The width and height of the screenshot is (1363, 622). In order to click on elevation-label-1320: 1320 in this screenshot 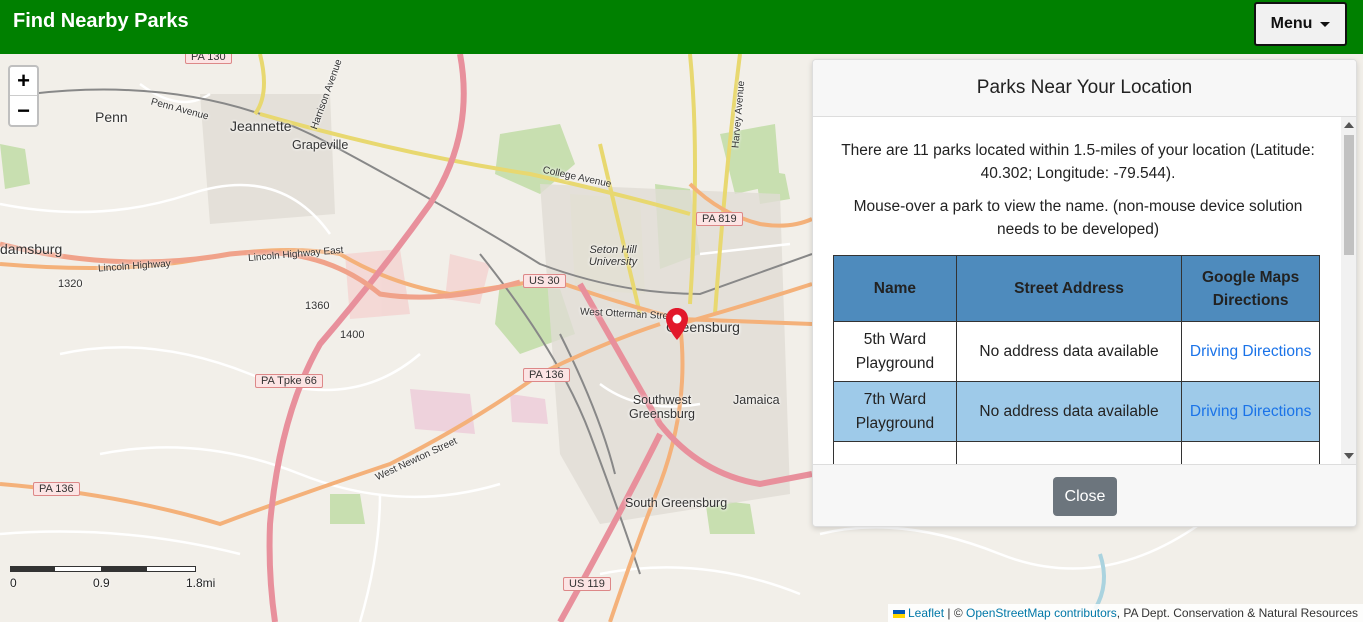, I will do `click(70, 284)`.